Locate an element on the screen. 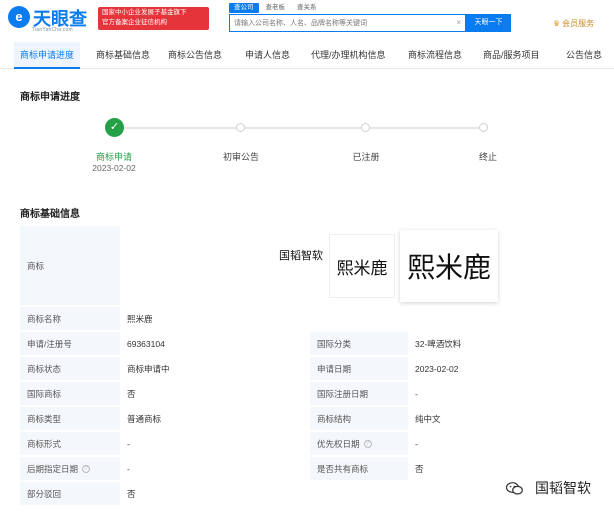  step-label-preliminary: 初审公告 is located at coordinates (241, 157).